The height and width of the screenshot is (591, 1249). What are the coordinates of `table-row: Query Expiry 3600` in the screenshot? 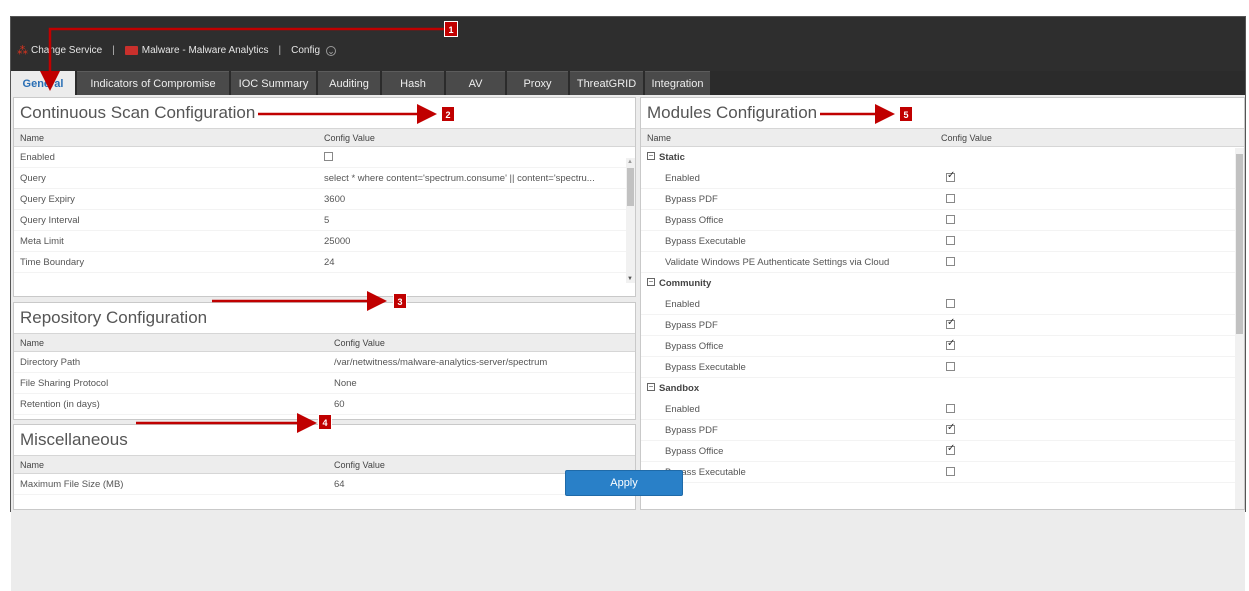 It's located at (324, 199).